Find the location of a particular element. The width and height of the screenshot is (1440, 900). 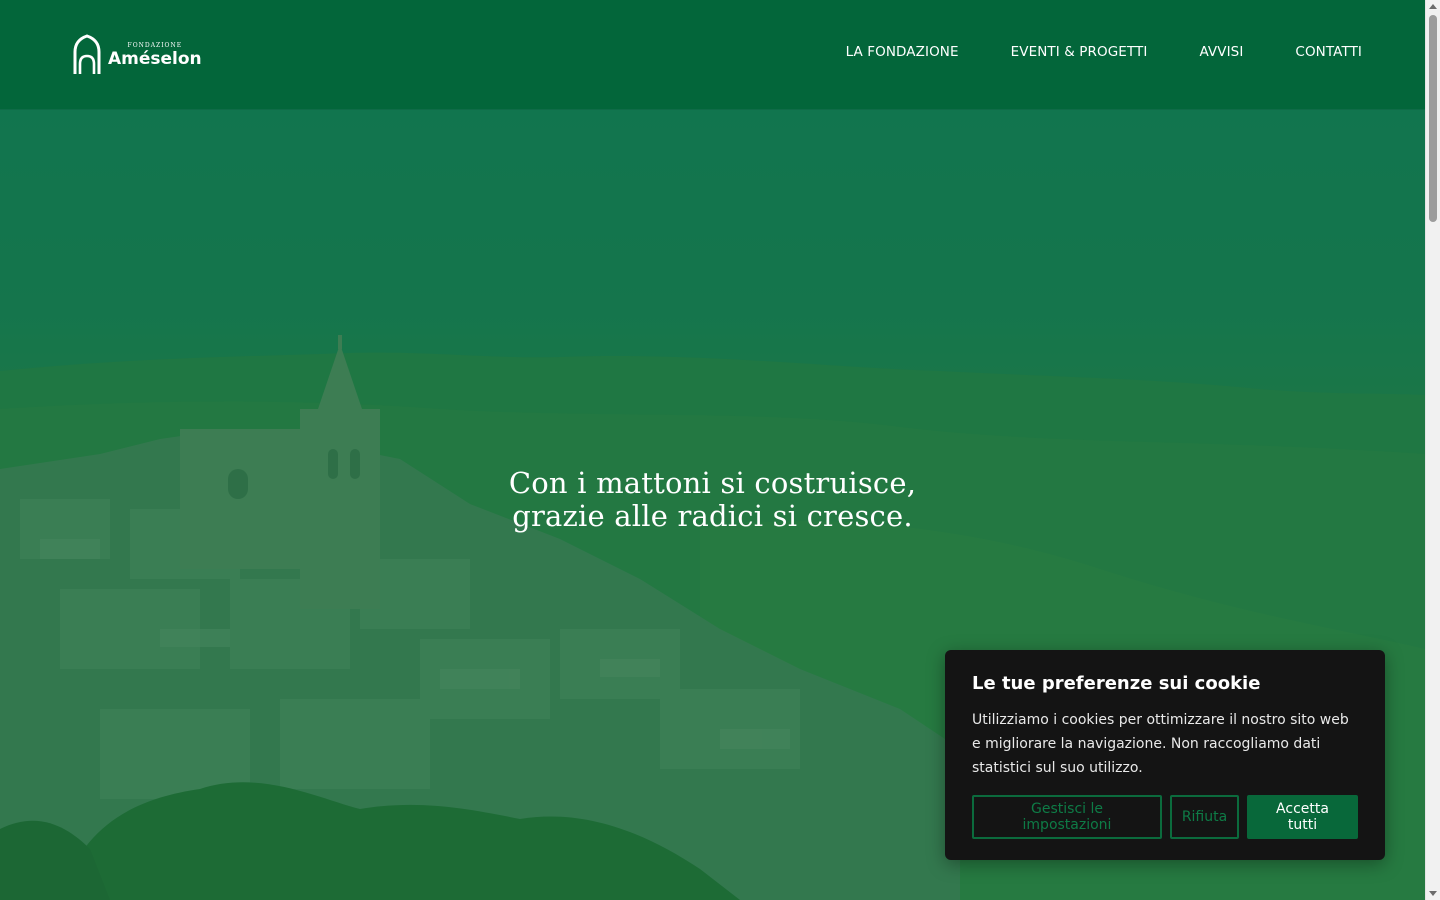

logo-name: Améselon is located at coordinates (155, 58).